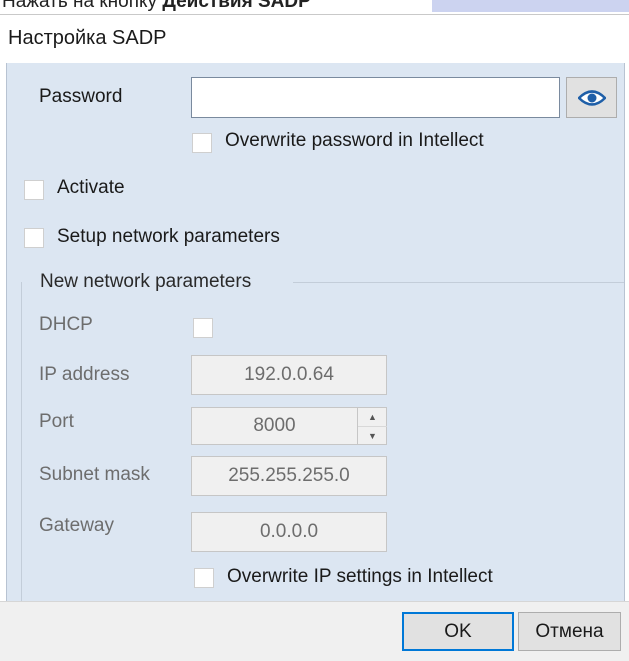 This screenshot has height=661, width=629. Describe the element at coordinates (360, 576) in the screenshot. I see `overwrite-ip-label: Overwrite IP settings in Intellect` at that location.